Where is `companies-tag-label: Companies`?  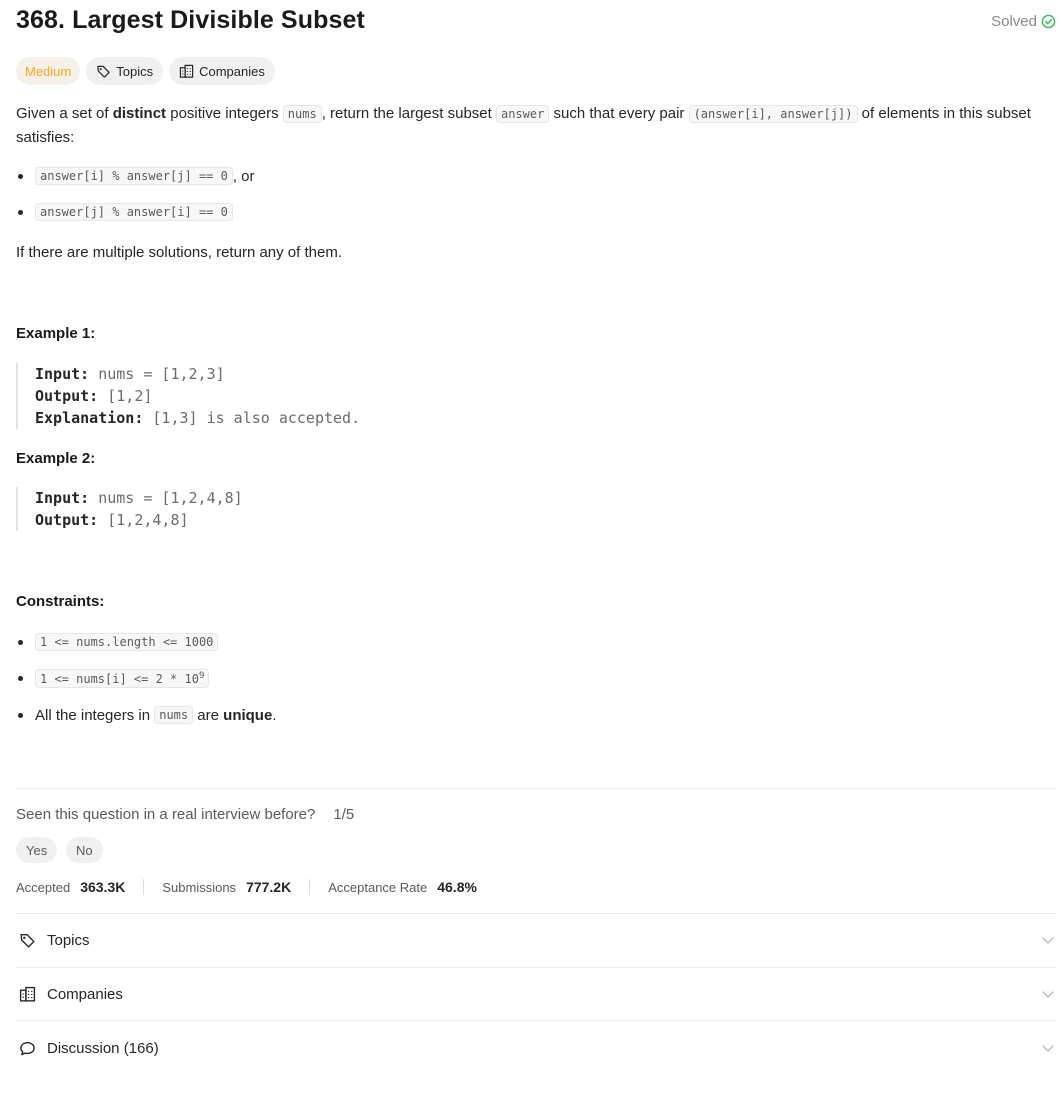 companies-tag-label: Companies is located at coordinates (232, 71).